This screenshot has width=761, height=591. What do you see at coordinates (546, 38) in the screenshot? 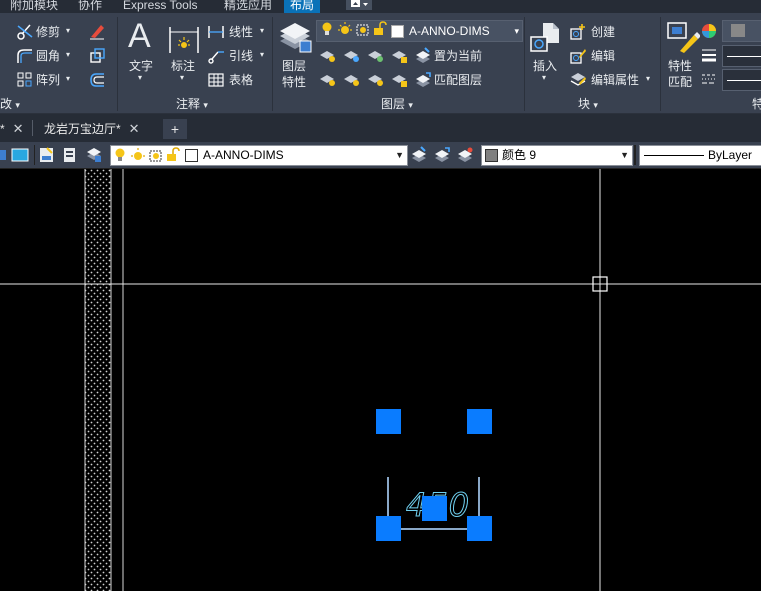
I see `insert-block-icon` at bounding box center [546, 38].